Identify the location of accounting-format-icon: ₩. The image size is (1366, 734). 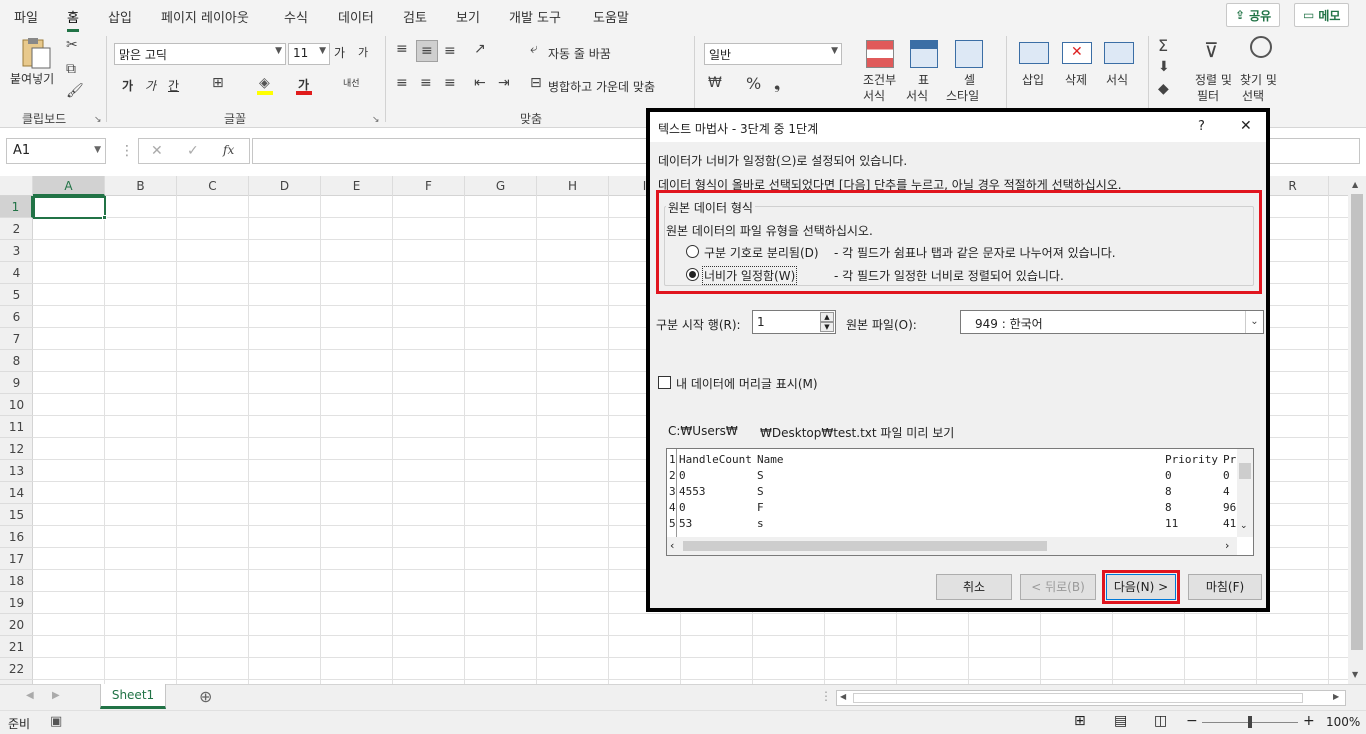
(715, 83).